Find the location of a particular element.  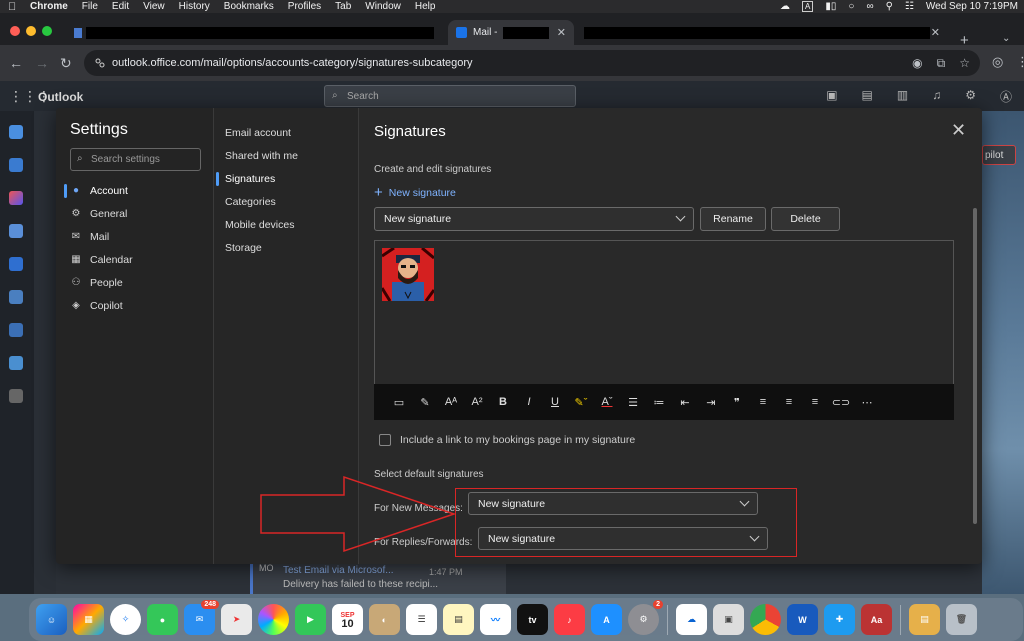

app-store-icon: A is located at coordinates (606, 619).